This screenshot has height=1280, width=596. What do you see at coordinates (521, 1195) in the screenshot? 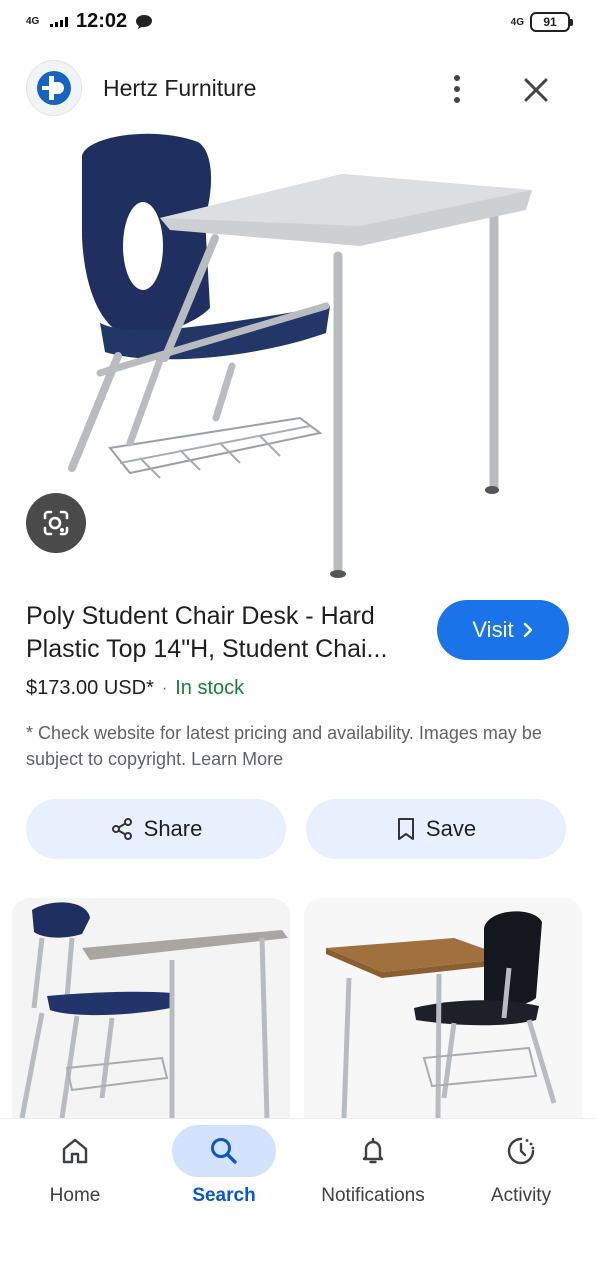
I see `nav-activity-label: Activity` at bounding box center [521, 1195].